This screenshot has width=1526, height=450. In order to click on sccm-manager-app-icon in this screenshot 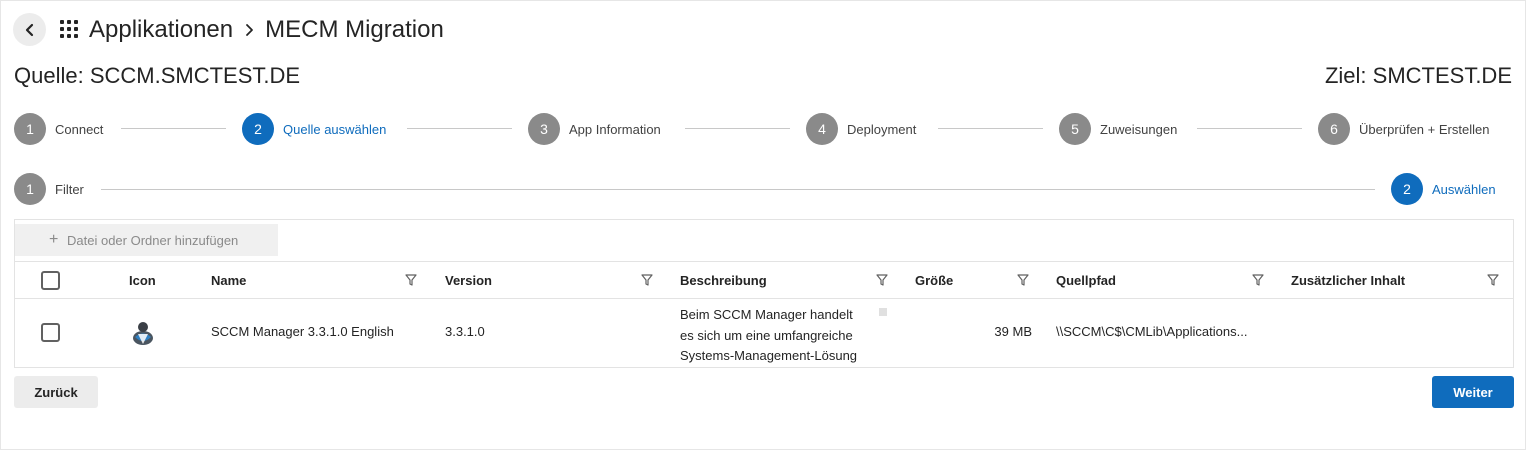, I will do `click(143, 333)`.